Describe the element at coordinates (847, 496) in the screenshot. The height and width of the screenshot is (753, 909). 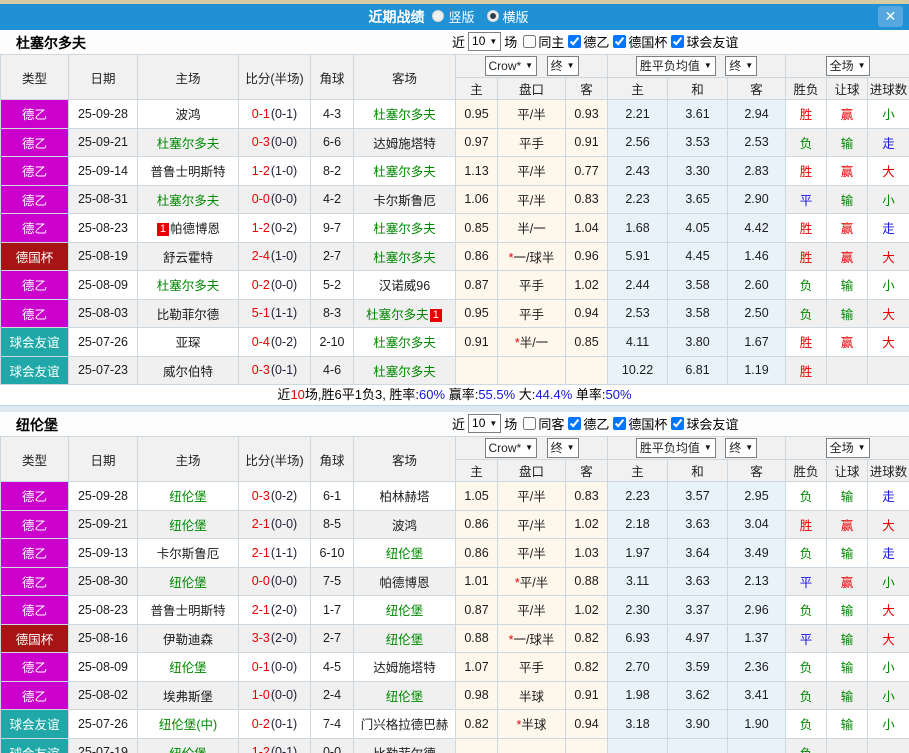
I see `handicap-result-cell: 输` at that location.